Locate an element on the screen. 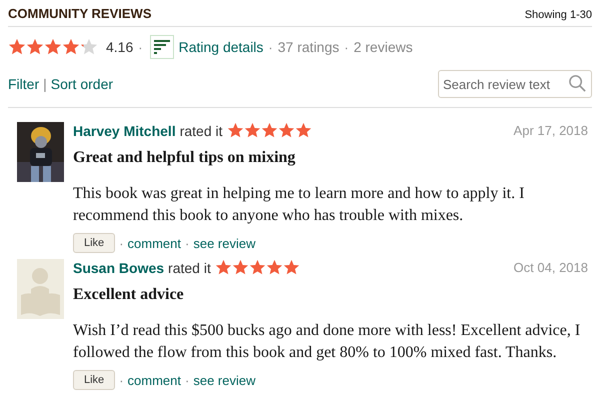 The image size is (600, 408). review-text: Wish I’d read this $500 bucks ago and done more with less! Excellent advice, I followed the flow from this book and get 80% to 100% mixed fast. Thanks. is located at coordinates (327, 342).